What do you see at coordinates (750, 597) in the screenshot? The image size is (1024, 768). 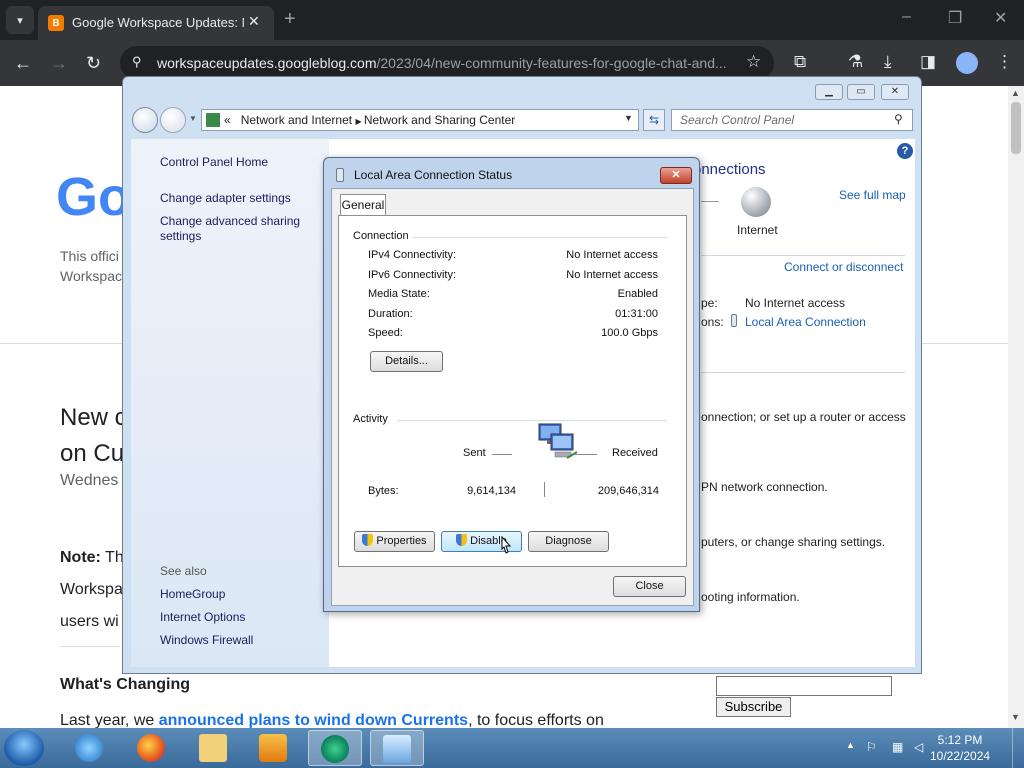 I see `task-troubleshoot-desc: ooting information.` at bounding box center [750, 597].